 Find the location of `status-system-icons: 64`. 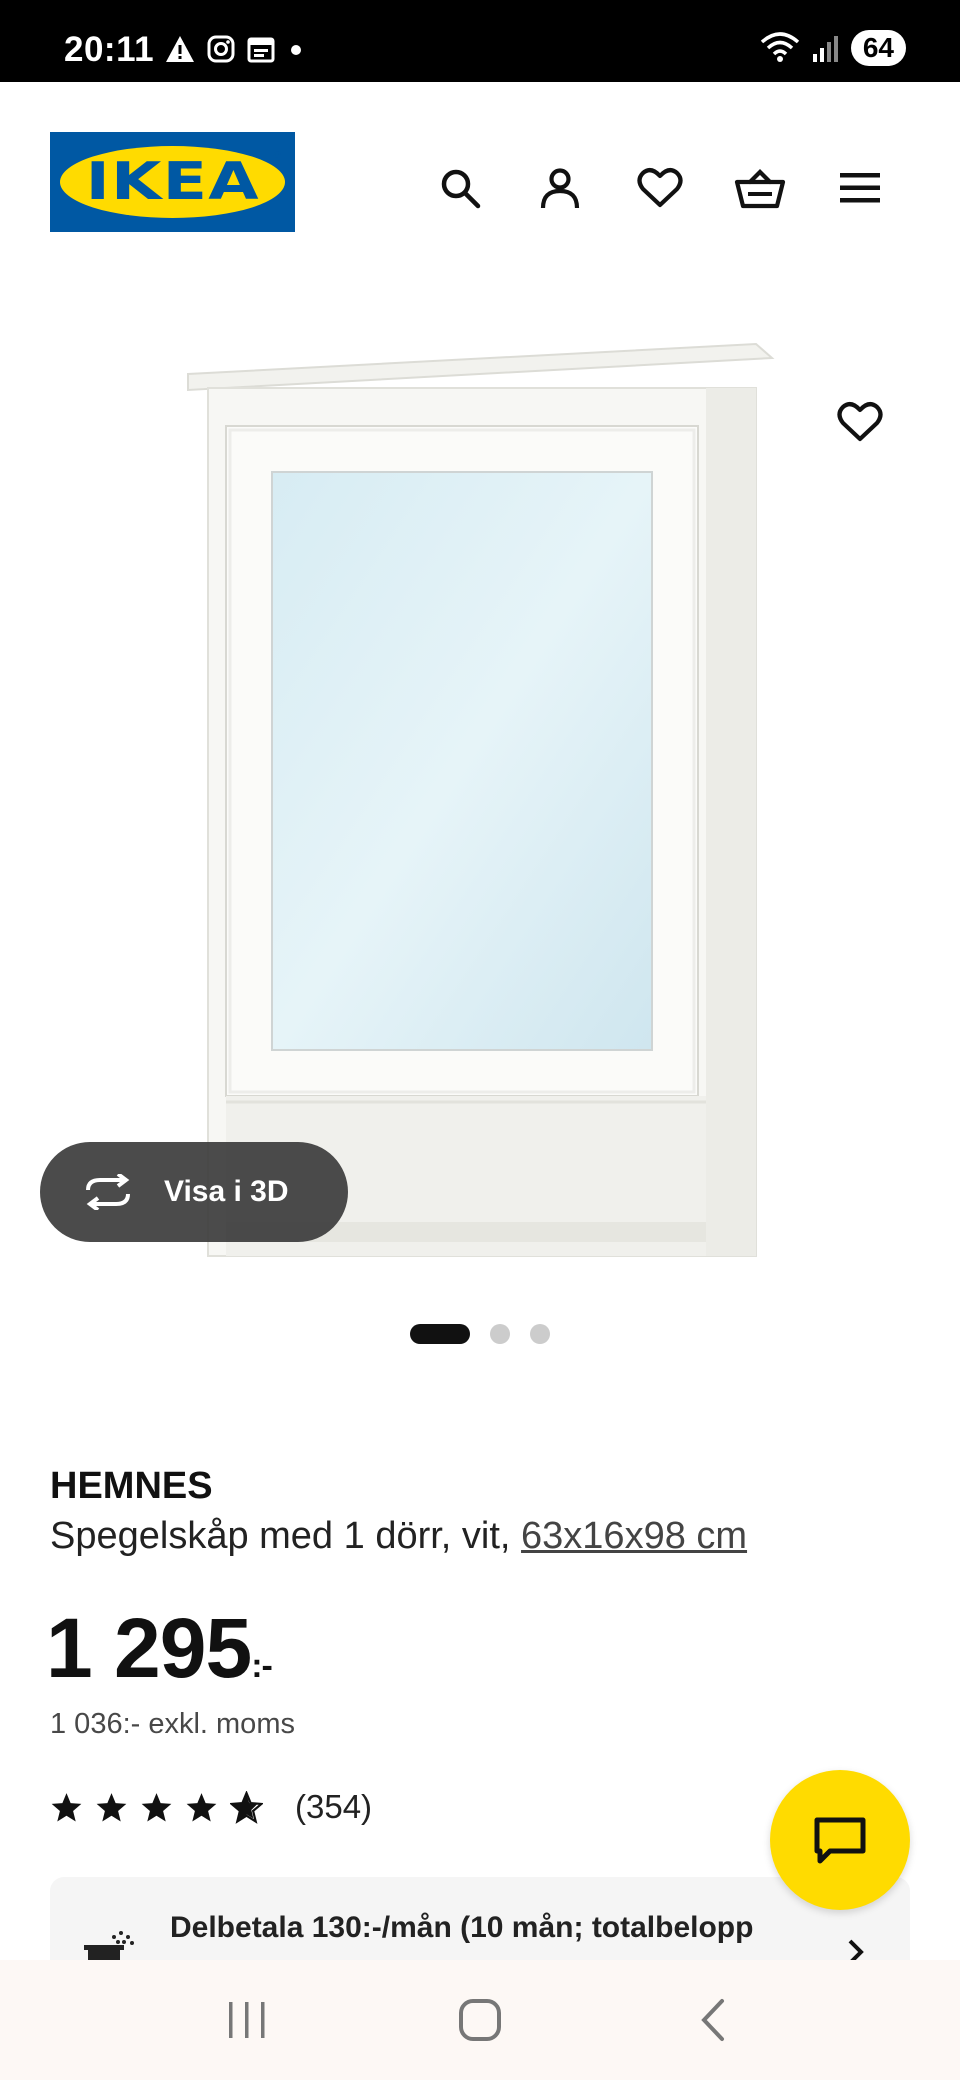

status-system-icons: 64 is located at coordinates (832, 48).